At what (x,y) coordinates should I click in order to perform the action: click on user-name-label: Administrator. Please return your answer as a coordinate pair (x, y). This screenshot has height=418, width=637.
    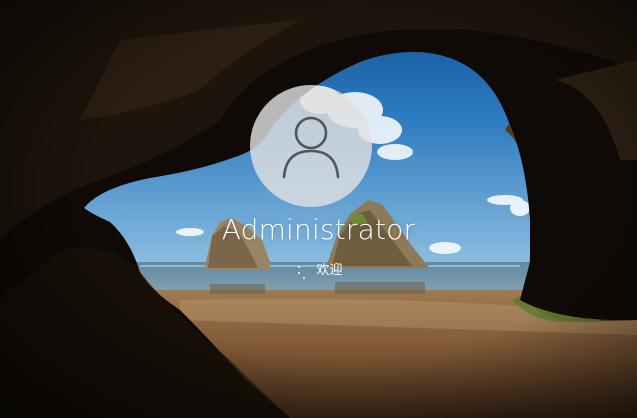
    Looking at the image, I should click on (318, 229).